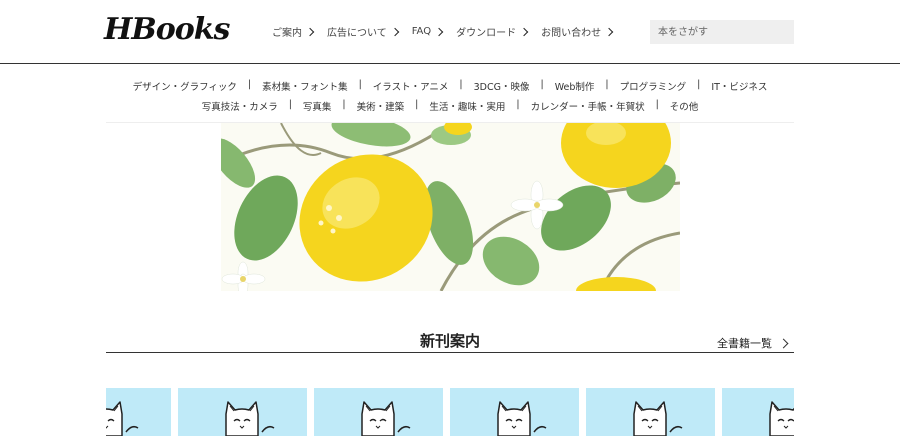 Image resolution: width=900 pixels, height=436 pixels. I want to click on category-design: デザイン・グラフィック, so click(185, 86).